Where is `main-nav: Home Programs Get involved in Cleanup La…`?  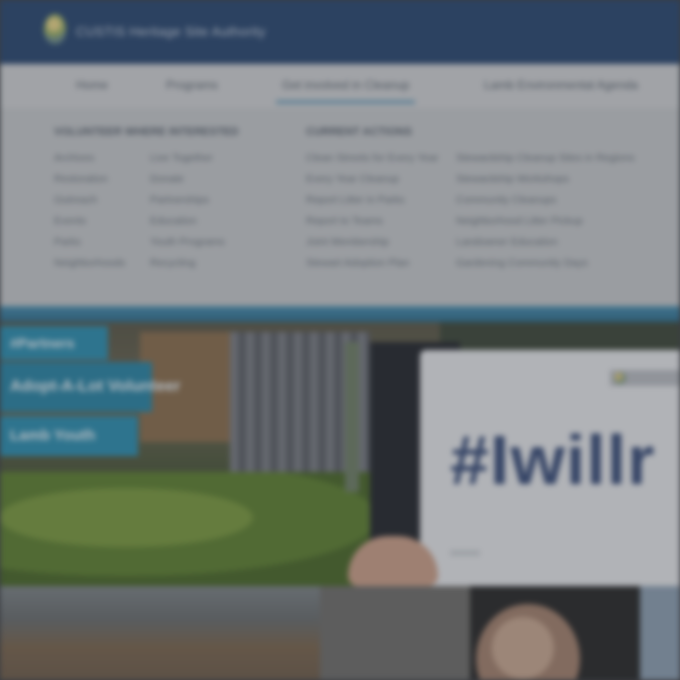 main-nav: Home Programs Get involved in Cleanup La… is located at coordinates (340, 86).